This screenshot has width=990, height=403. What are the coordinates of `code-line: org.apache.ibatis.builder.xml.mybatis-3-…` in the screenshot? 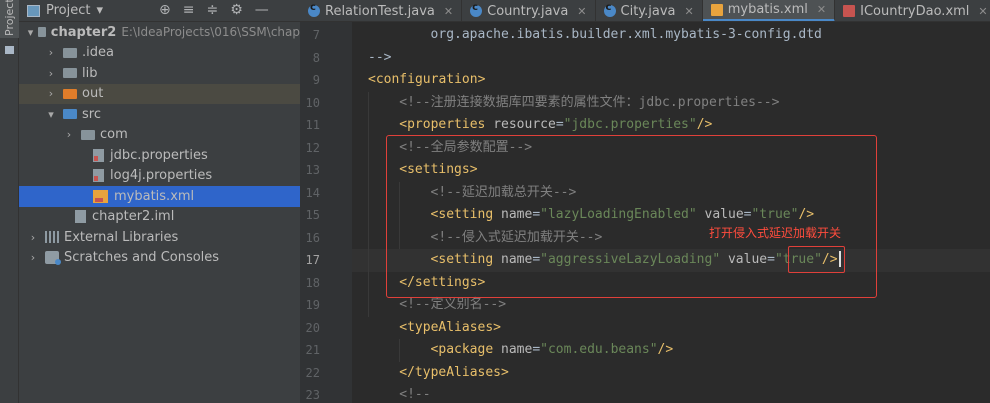 It's located at (671, 35).